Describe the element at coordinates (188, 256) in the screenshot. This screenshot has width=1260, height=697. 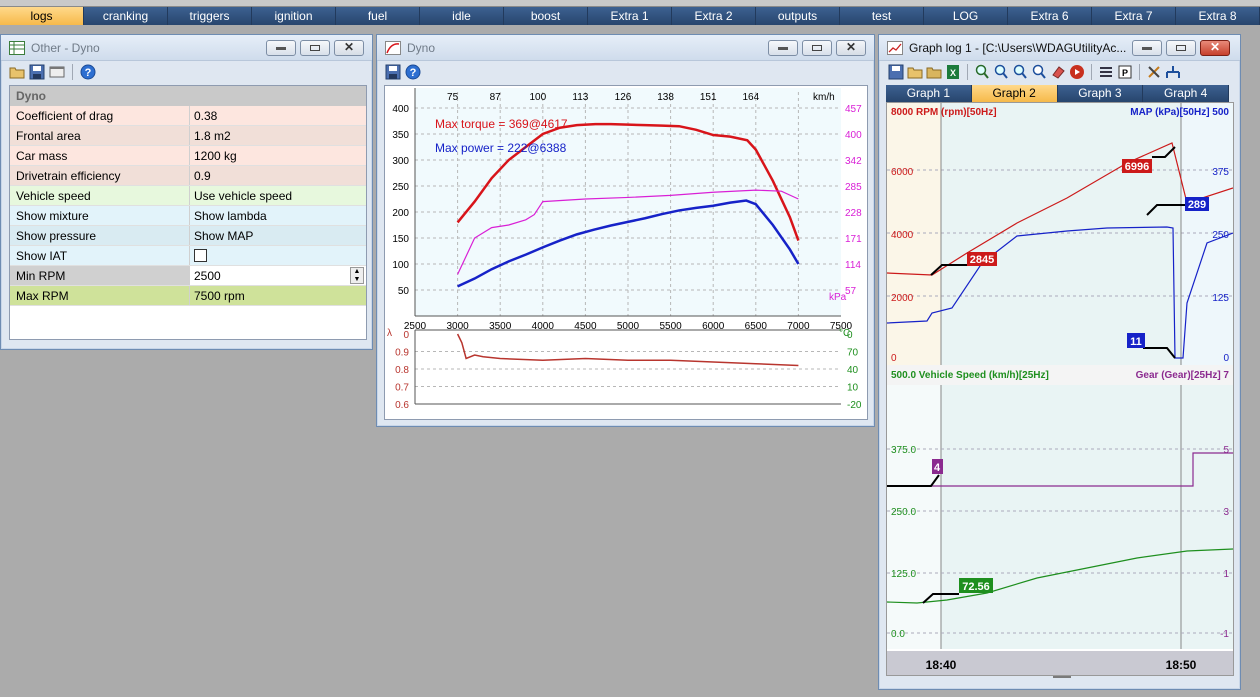
I see `property-row: Show IAT` at that location.